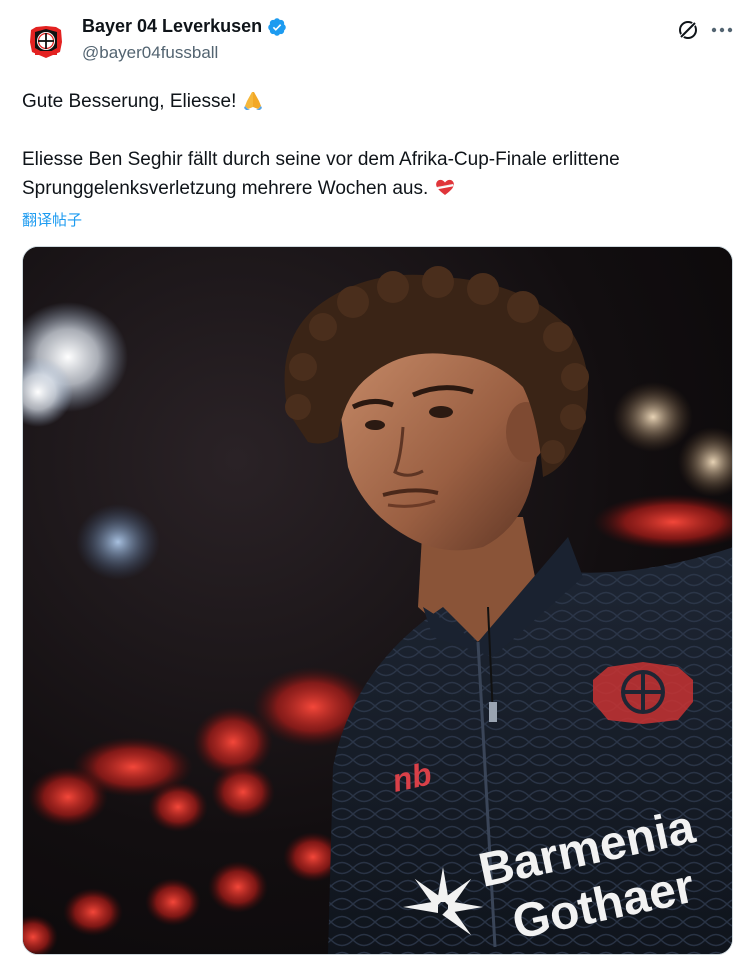 The height and width of the screenshot is (962, 750). What do you see at coordinates (253, 100) in the screenshot?
I see `folded-hands-icon` at bounding box center [253, 100].